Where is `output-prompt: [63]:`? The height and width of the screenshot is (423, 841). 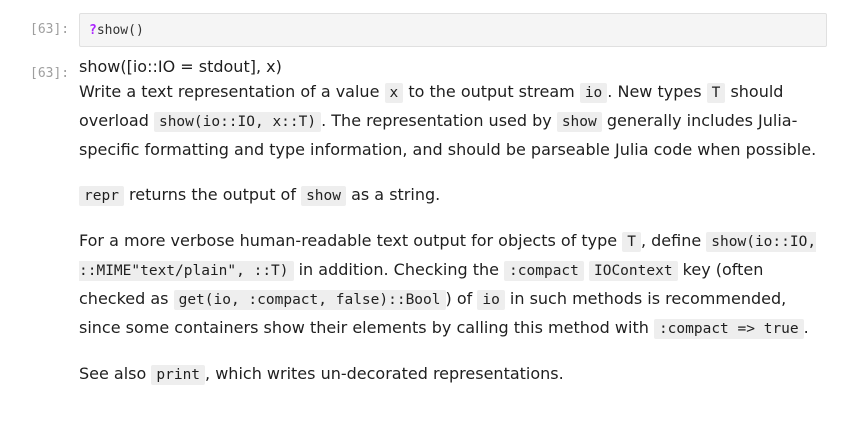 output-prompt: [63]: is located at coordinates (50, 73).